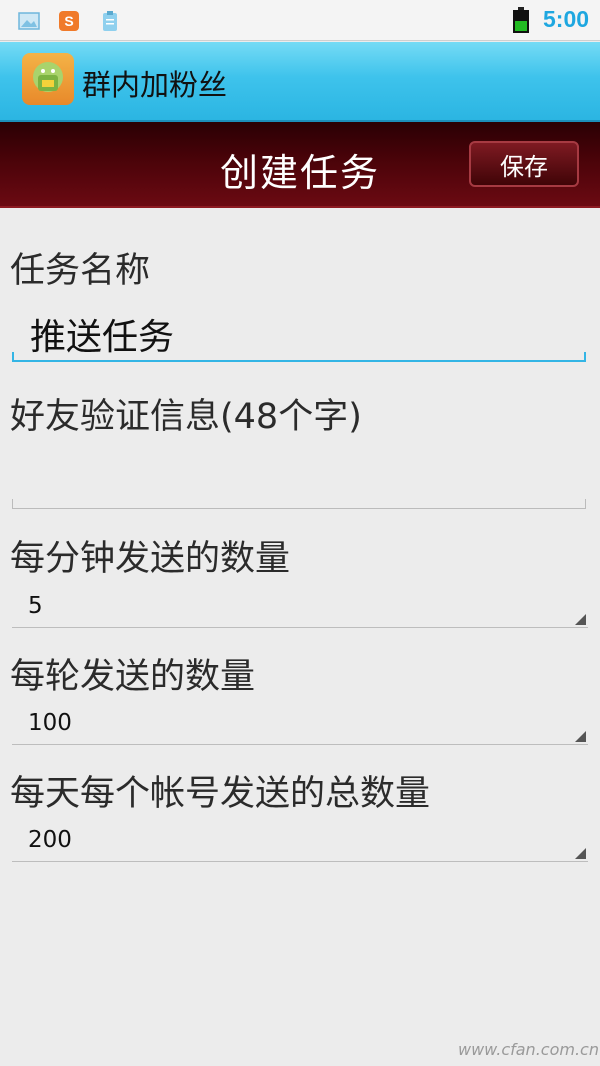 This screenshot has height=1066, width=600. I want to click on verify-message-underline, so click(299, 504).